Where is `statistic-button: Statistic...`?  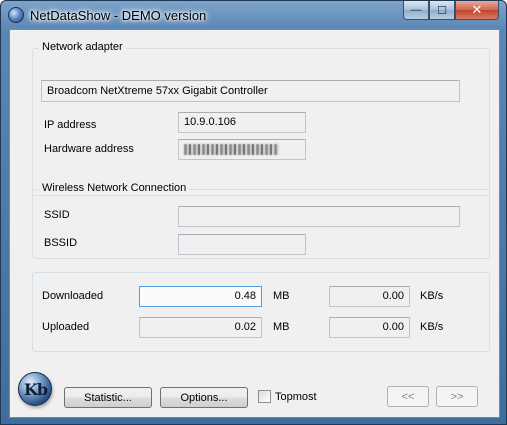 statistic-button: Statistic... is located at coordinates (108, 397).